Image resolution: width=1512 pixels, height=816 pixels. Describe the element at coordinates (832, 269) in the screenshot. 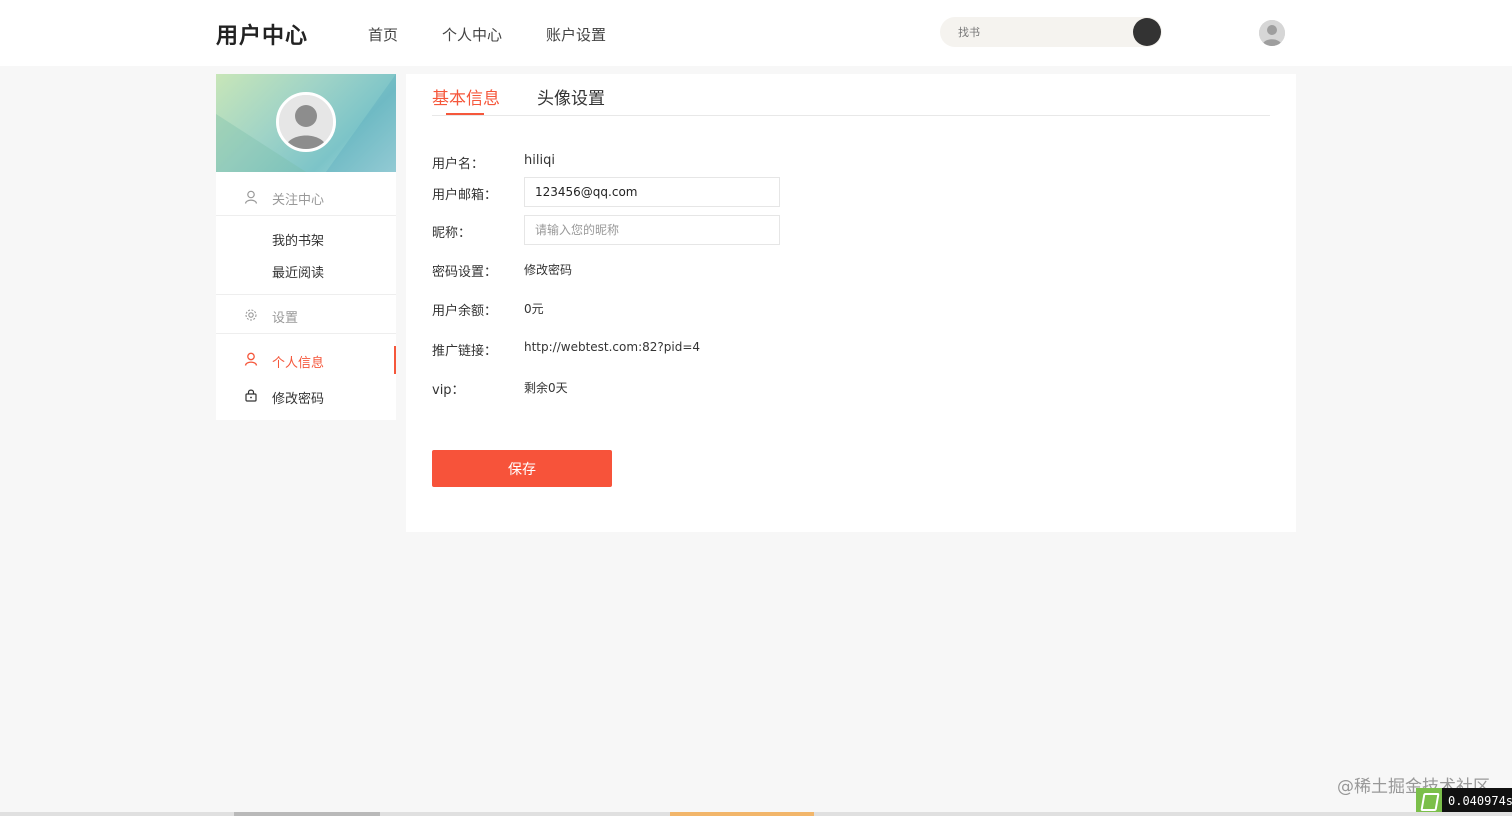

I see `password-row: 密码设置： 修改密码` at that location.